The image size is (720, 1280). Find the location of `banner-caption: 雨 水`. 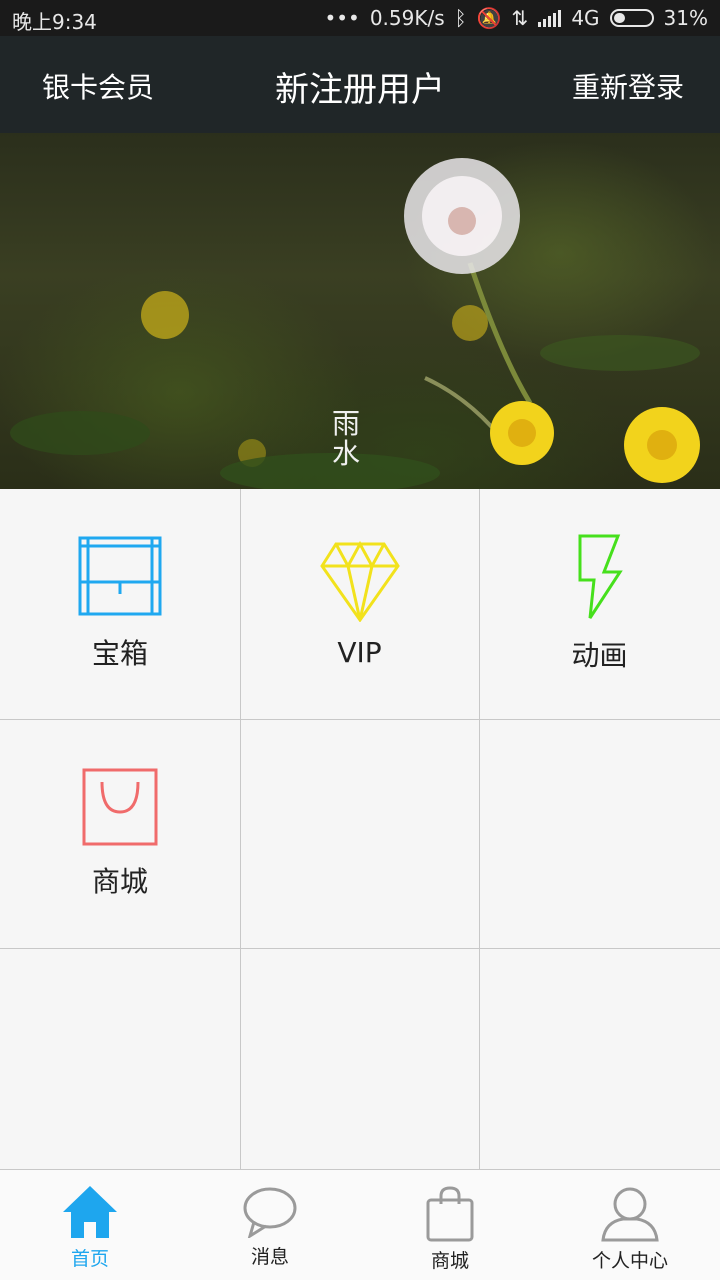

banner-caption: 雨 水 is located at coordinates (346, 439).